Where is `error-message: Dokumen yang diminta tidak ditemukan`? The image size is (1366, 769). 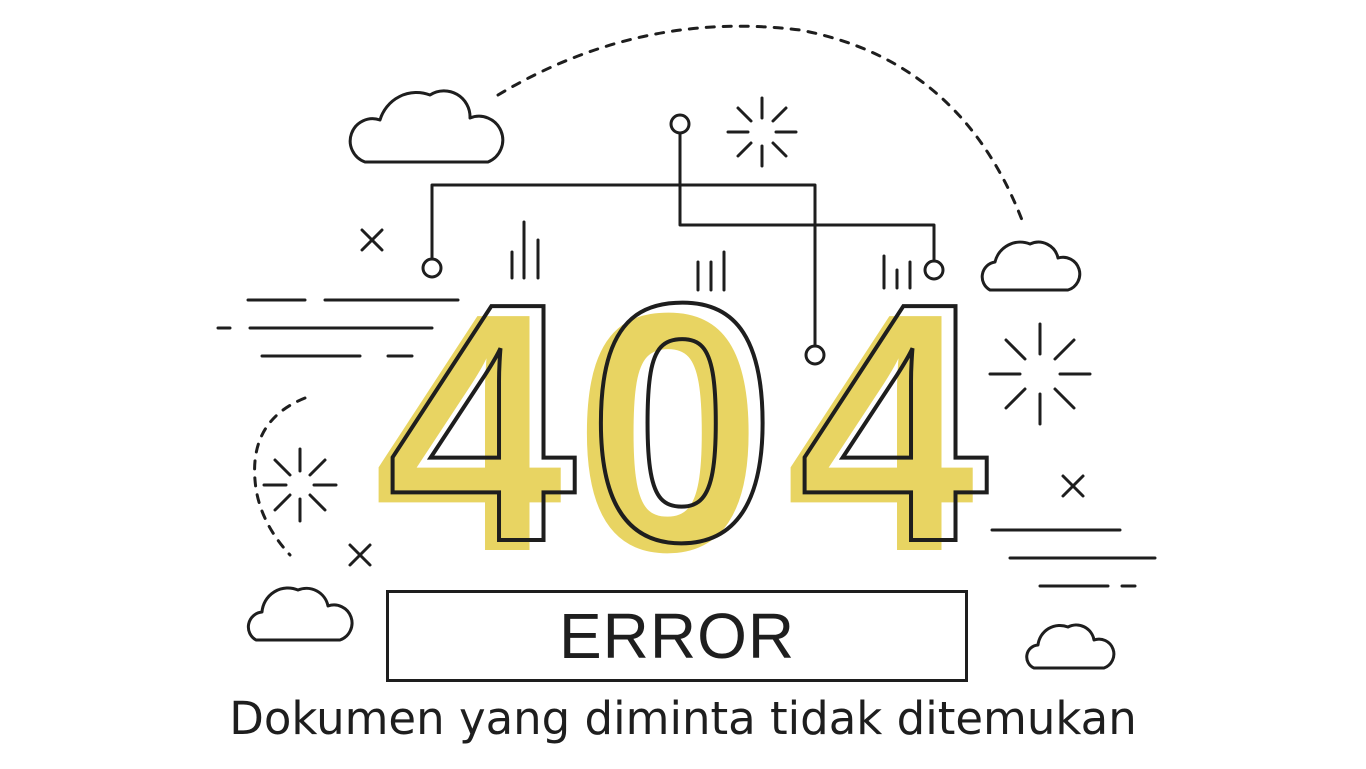 error-message: Dokumen yang diminta tidak ditemukan is located at coordinates (683, 718).